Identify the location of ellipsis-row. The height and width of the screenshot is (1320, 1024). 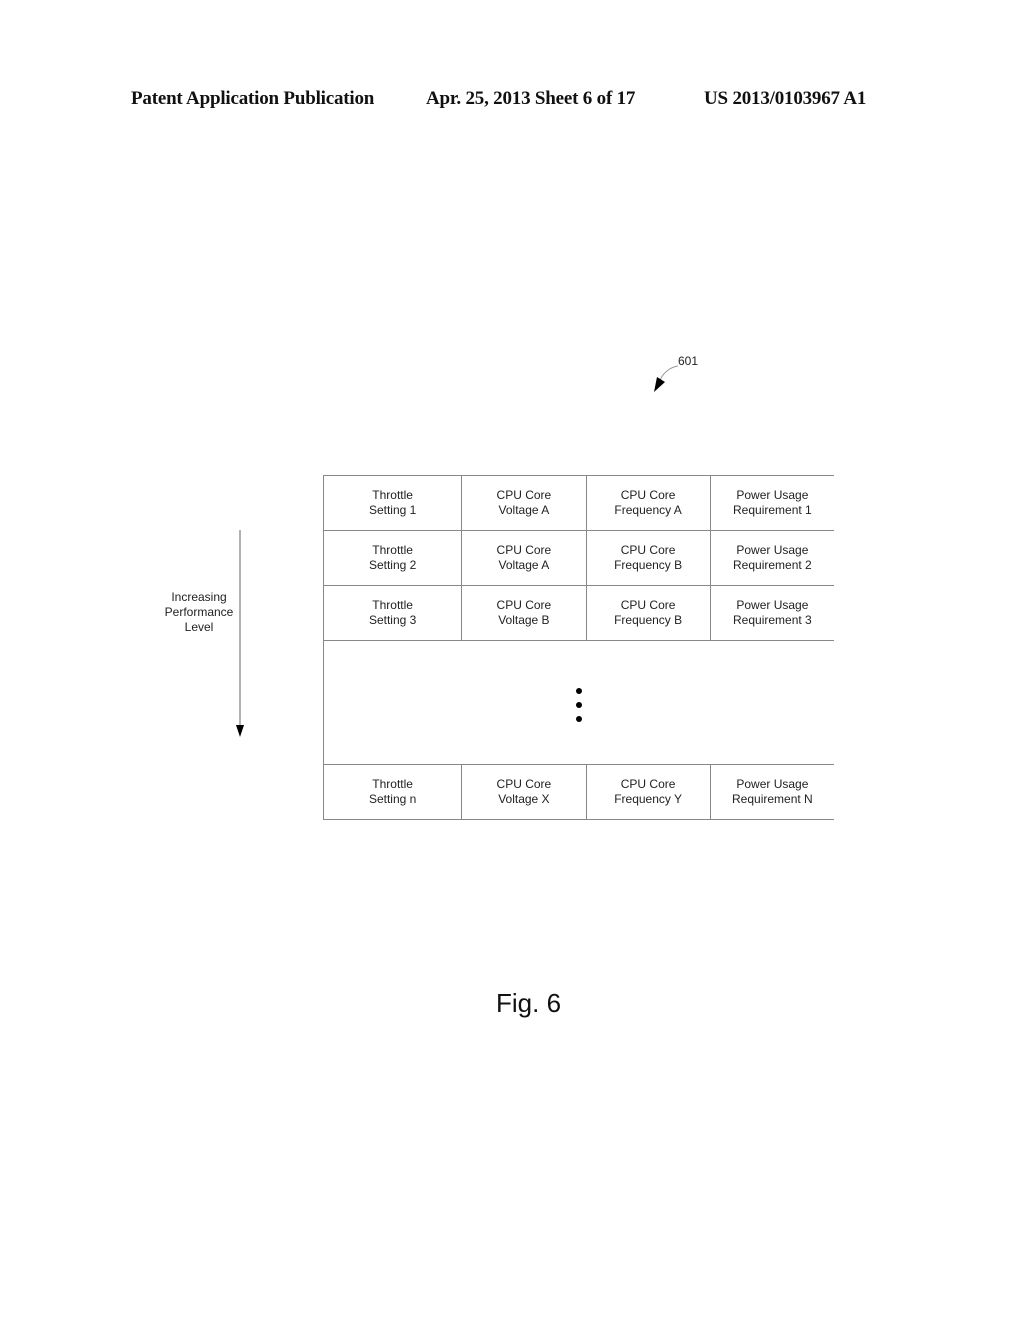
(578, 702).